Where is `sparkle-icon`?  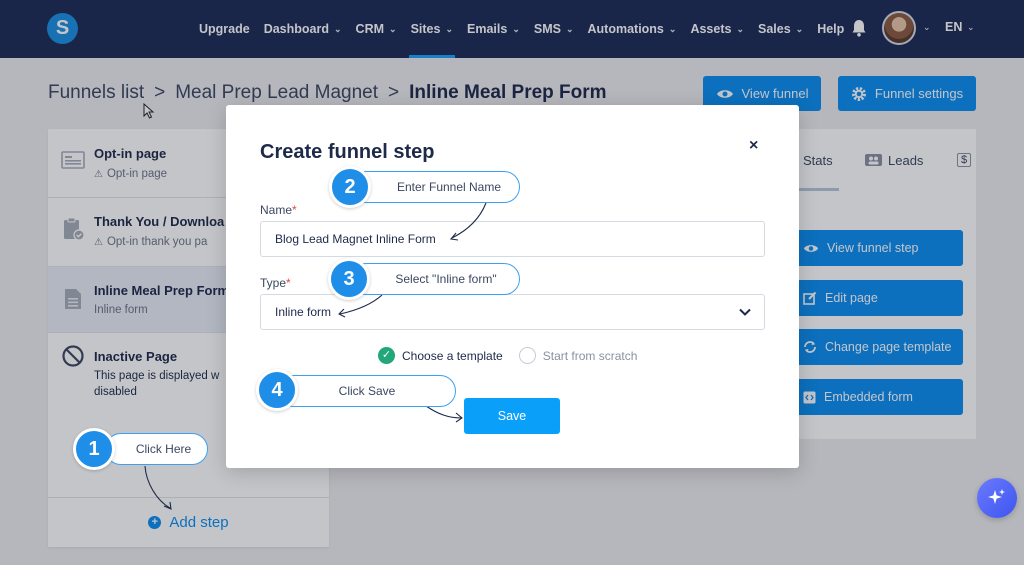
sparkle-icon is located at coordinates (996, 496).